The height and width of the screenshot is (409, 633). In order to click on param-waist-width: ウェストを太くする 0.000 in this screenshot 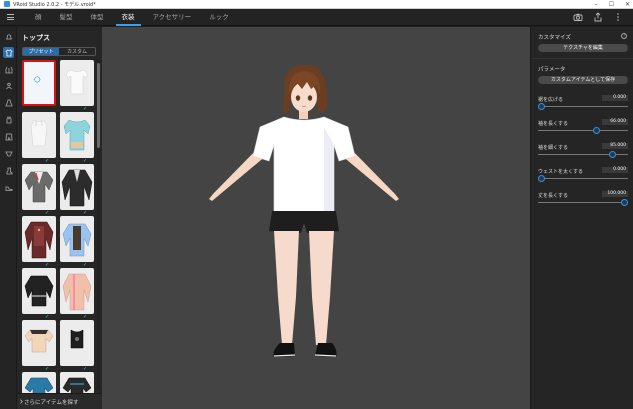, I will do `click(583, 176)`.